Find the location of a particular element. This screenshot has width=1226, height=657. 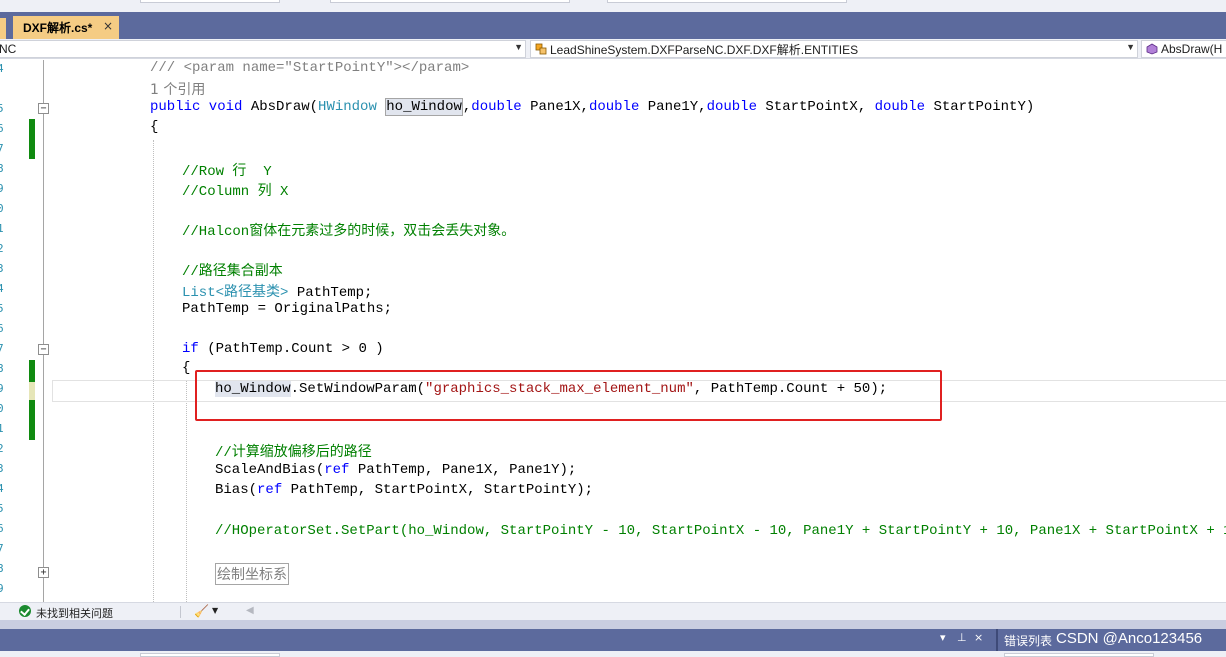

tab-dxf-file: DXF解析.cs* × is located at coordinates (66, 27).